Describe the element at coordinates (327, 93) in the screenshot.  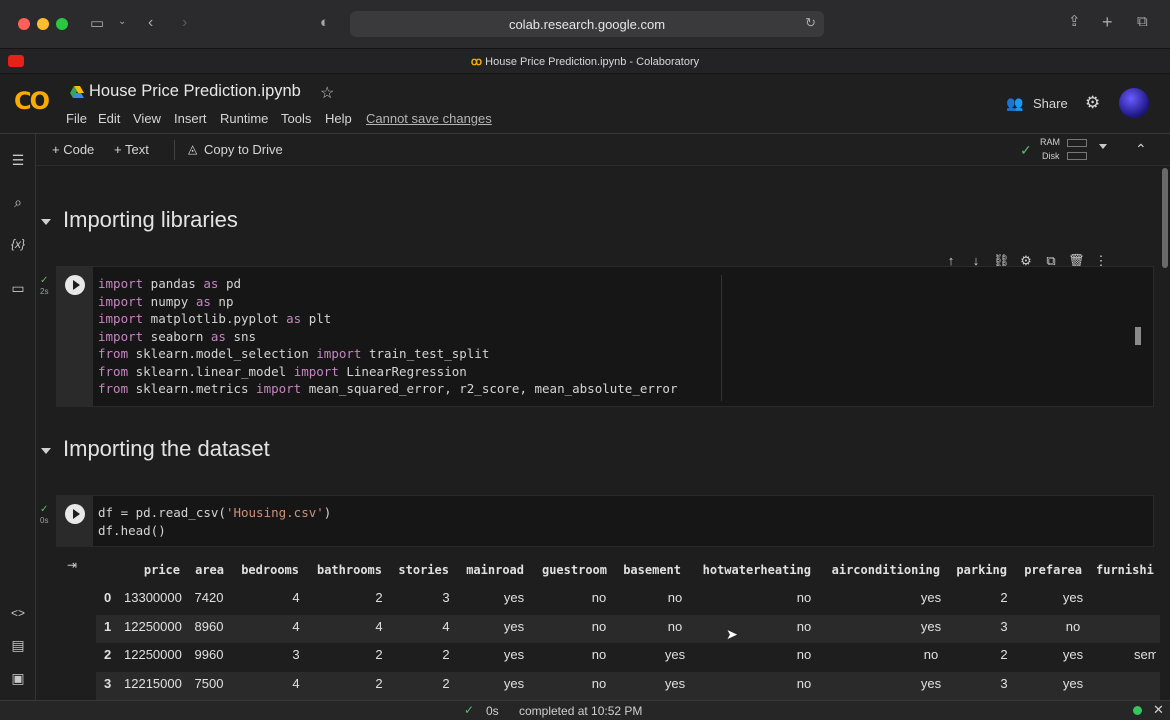
I see `star-icon: ☆` at that location.